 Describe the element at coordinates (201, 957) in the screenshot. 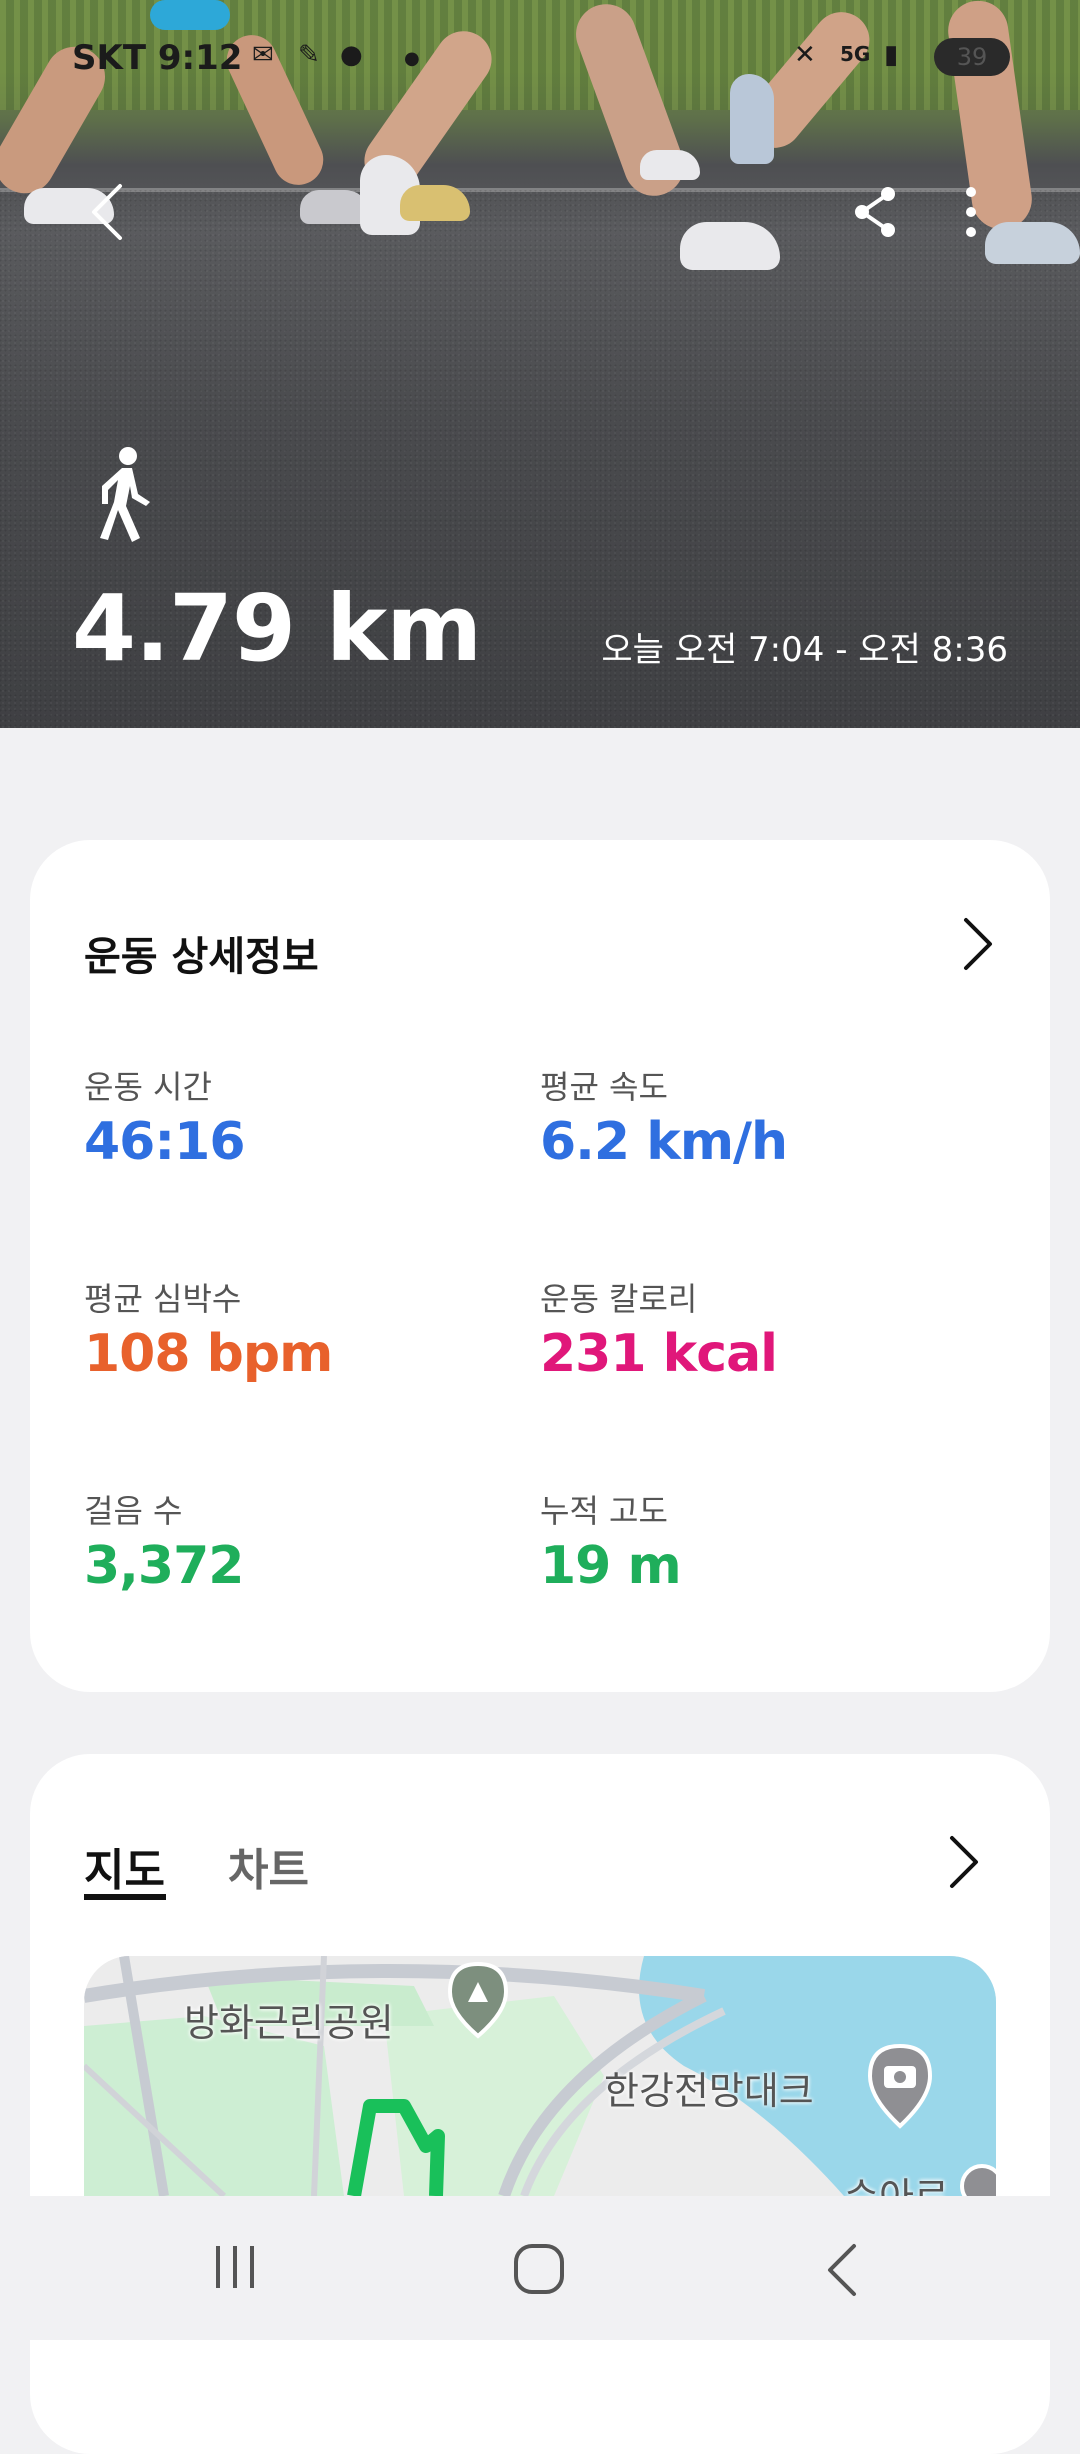

I see `details-card-title: 운동 상세정보` at that location.